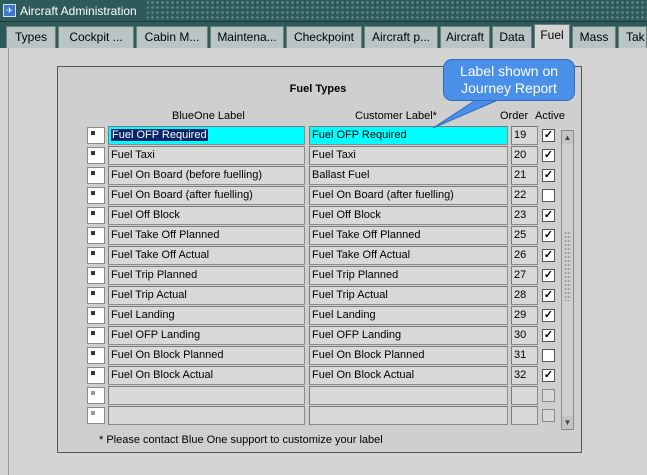 This screenshot has height=475, width=647. I want to click on customer-label-field: Fuel On Board (after fuelling), so click(408, 195).